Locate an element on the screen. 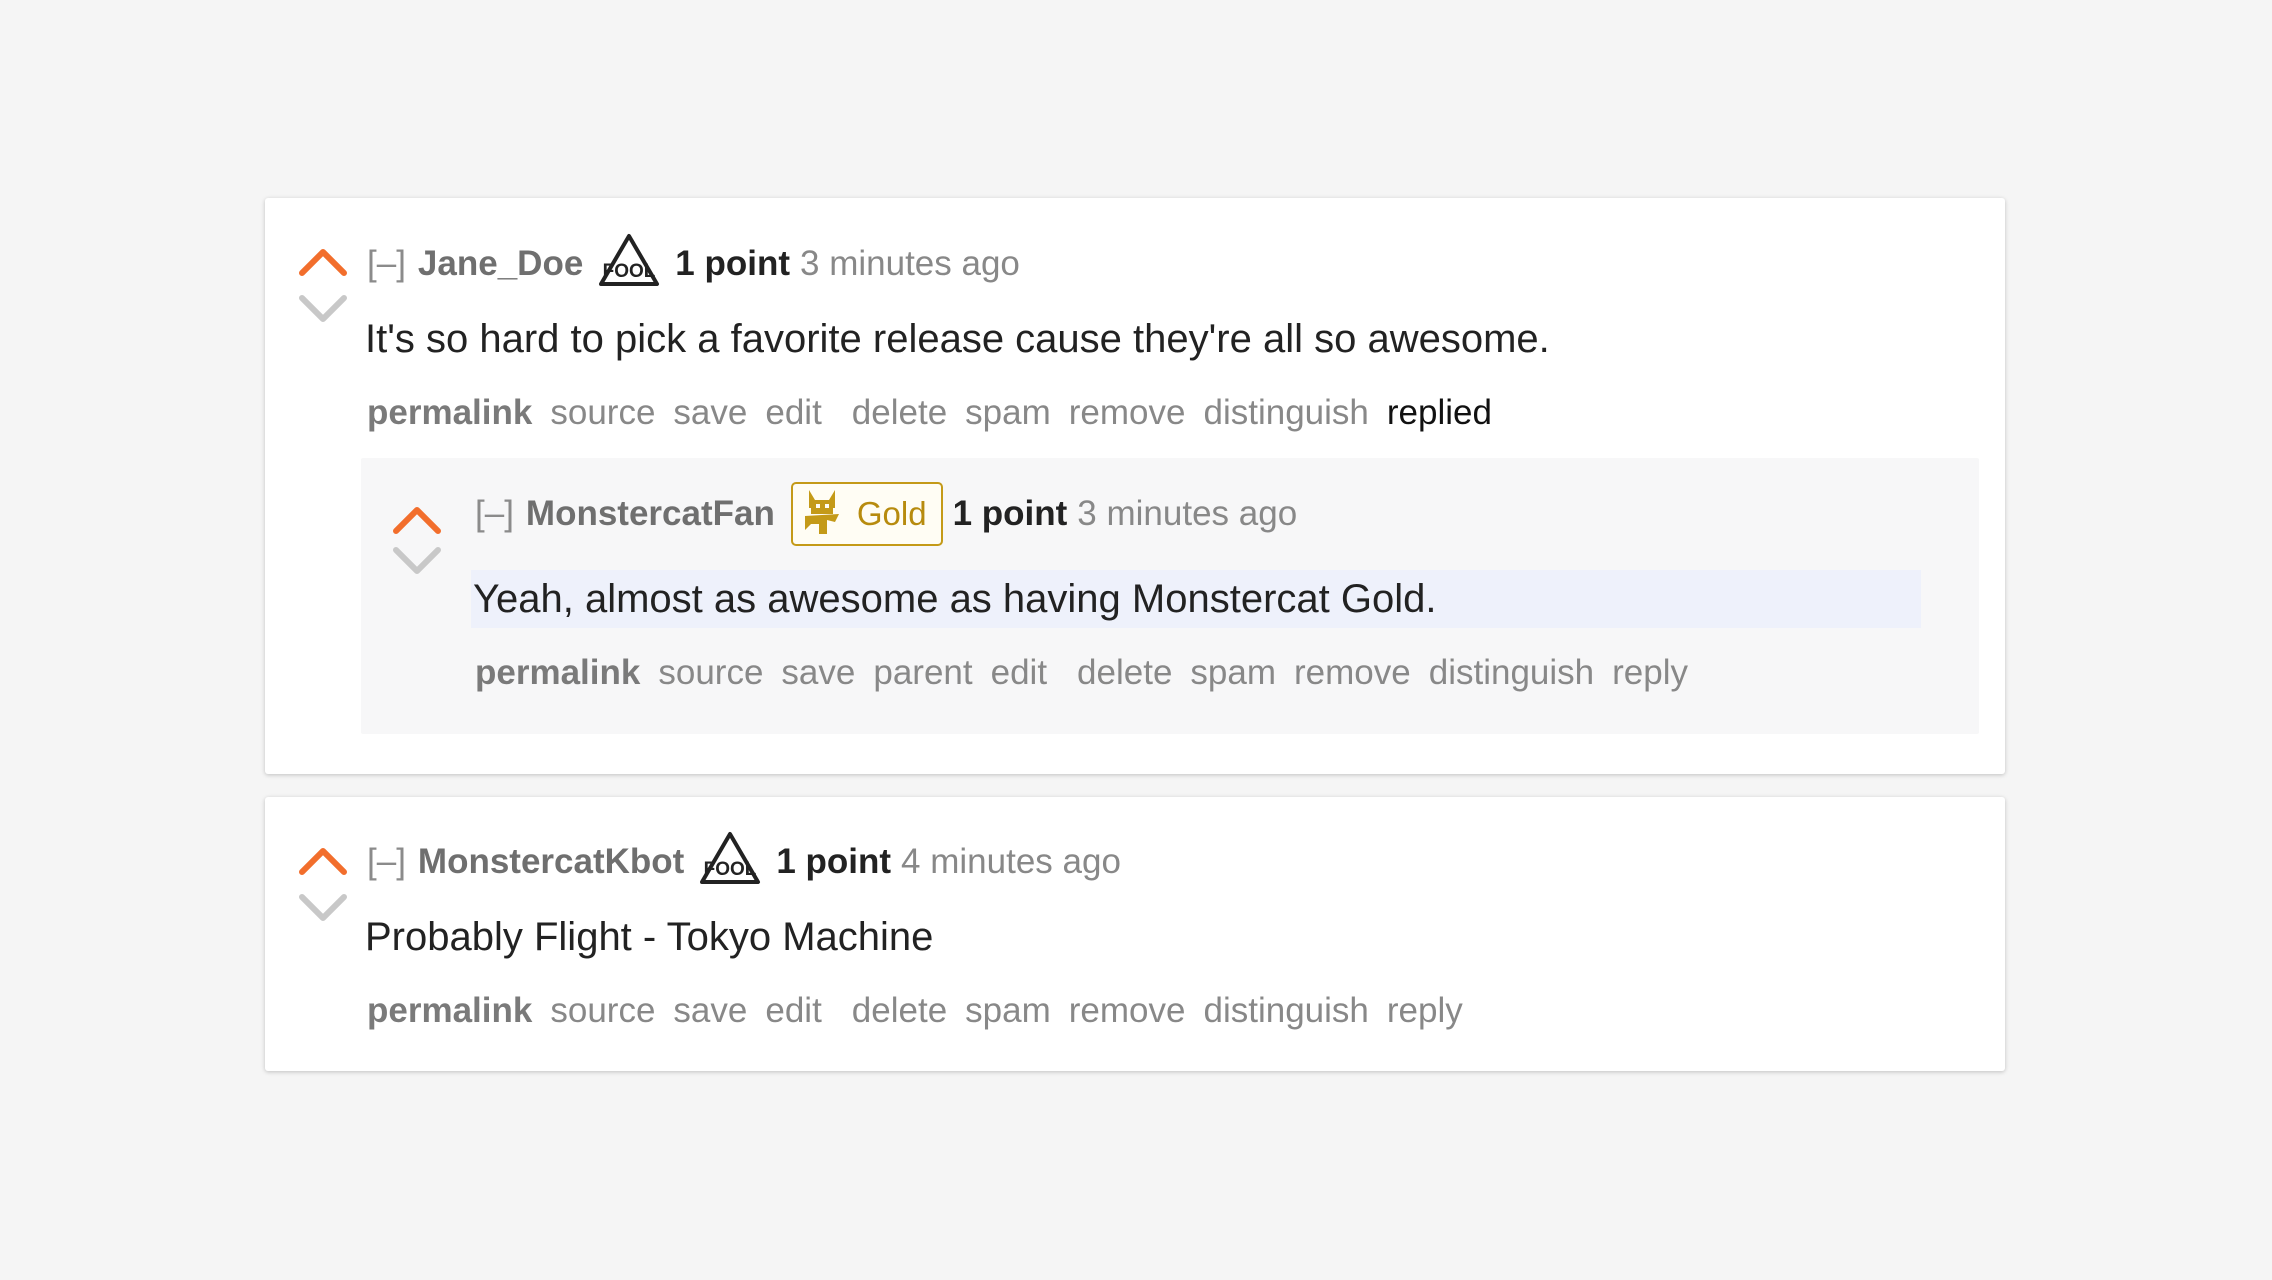  timestamp: 4 minutes ago is located at coordinates (1011, 861).